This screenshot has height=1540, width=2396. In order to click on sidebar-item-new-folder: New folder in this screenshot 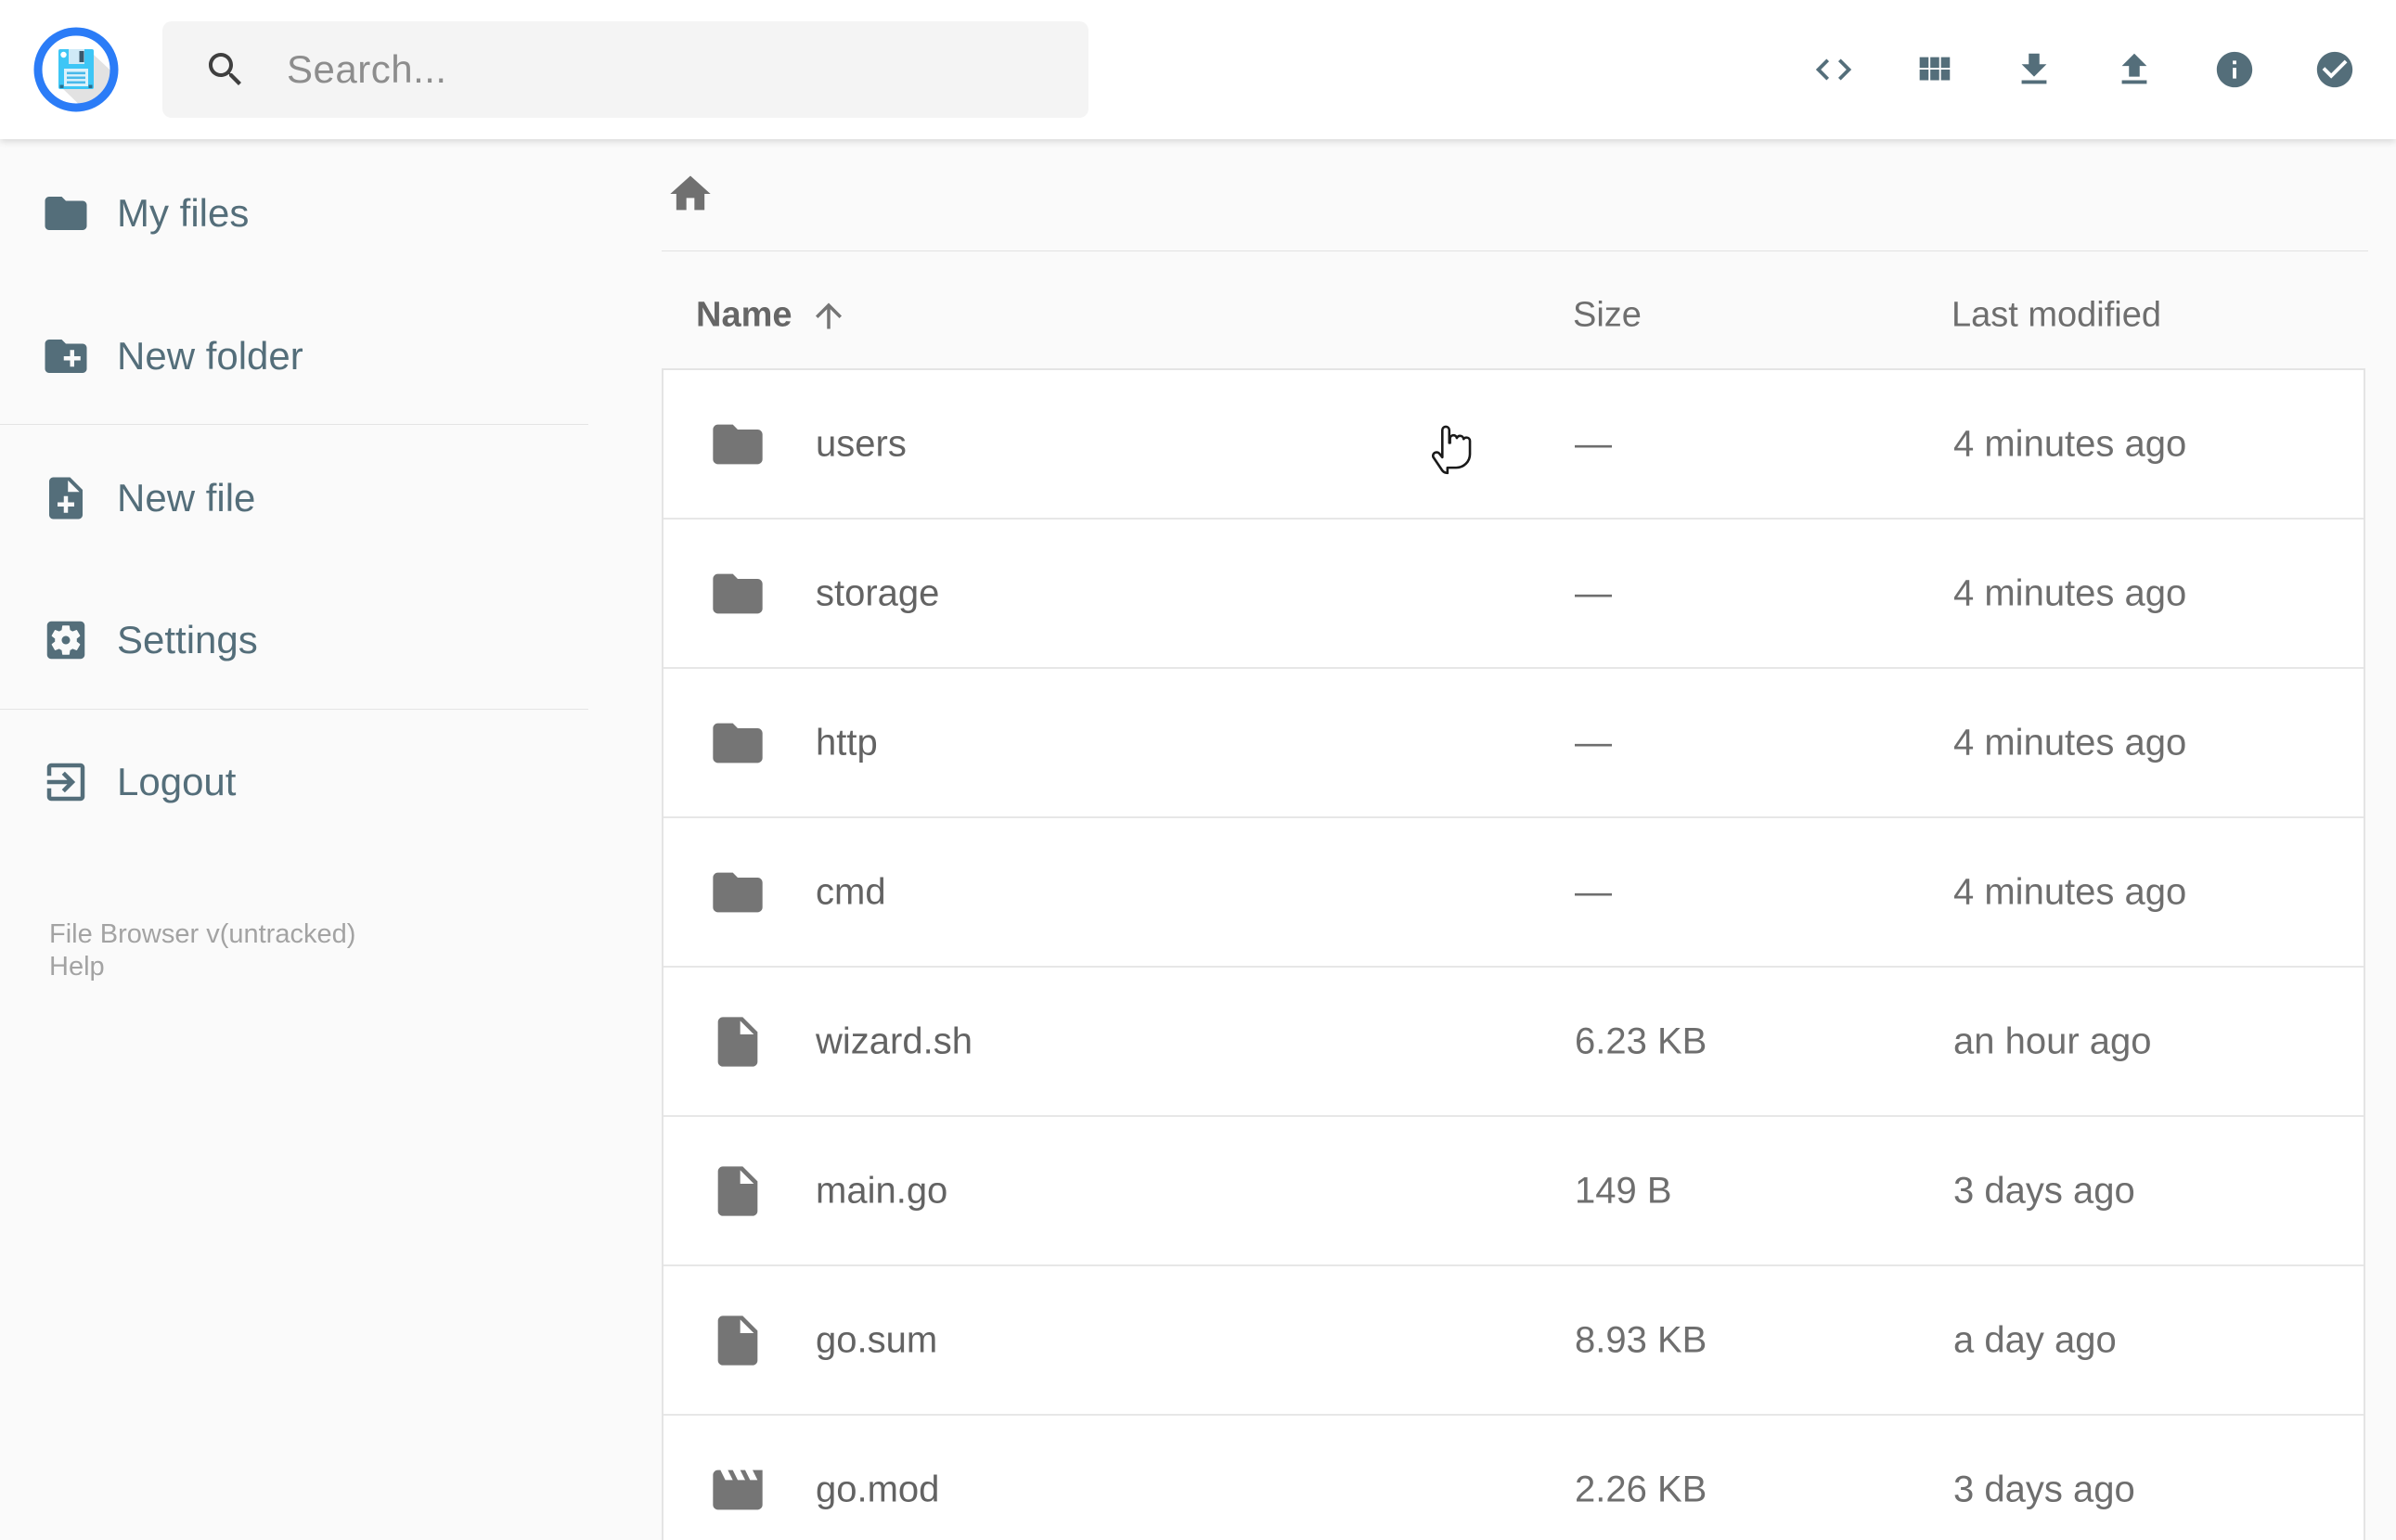, I will do `click(294, 356)`.